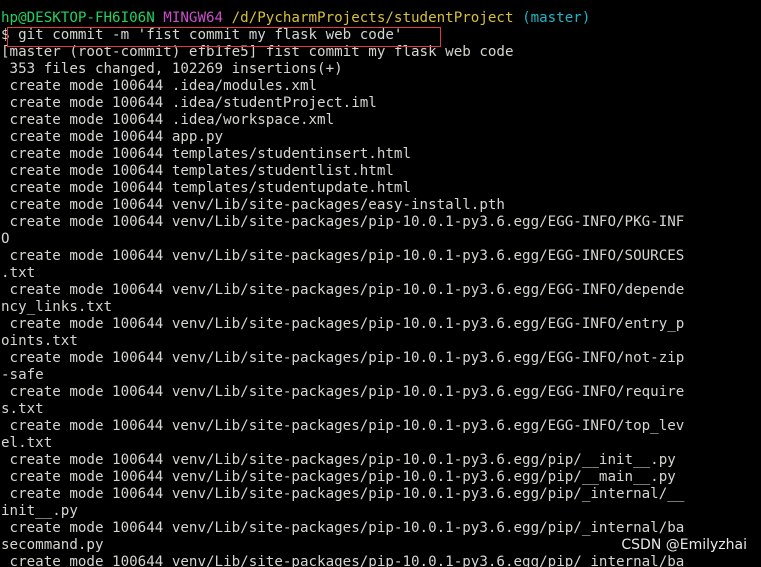 This screenshot has height=567, width=761. I want to click on output-line: -safe, so click(22, 375).